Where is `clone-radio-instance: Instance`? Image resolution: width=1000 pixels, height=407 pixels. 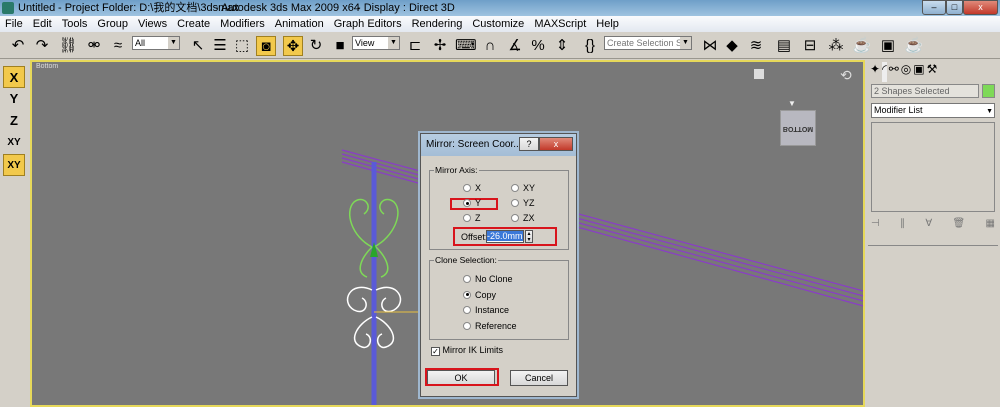 clone-radio-instance: Instance is located at coordinates (486, 310).